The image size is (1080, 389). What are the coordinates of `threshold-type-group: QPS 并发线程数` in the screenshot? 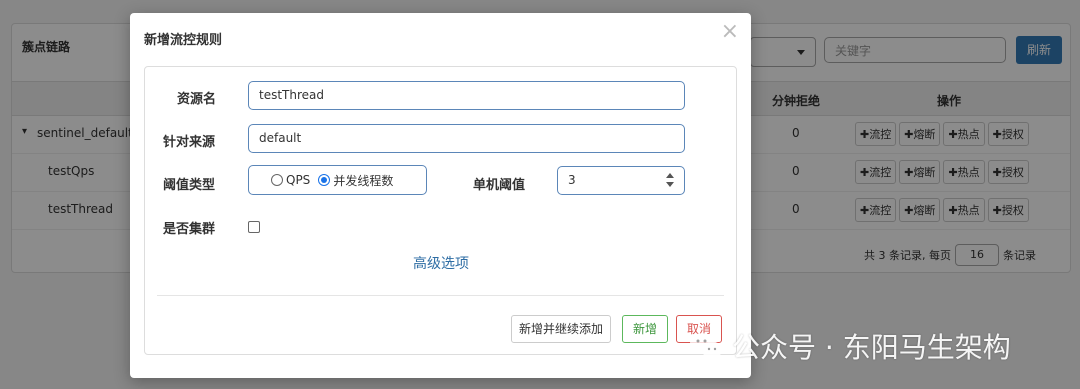 It's located at (337, 180).